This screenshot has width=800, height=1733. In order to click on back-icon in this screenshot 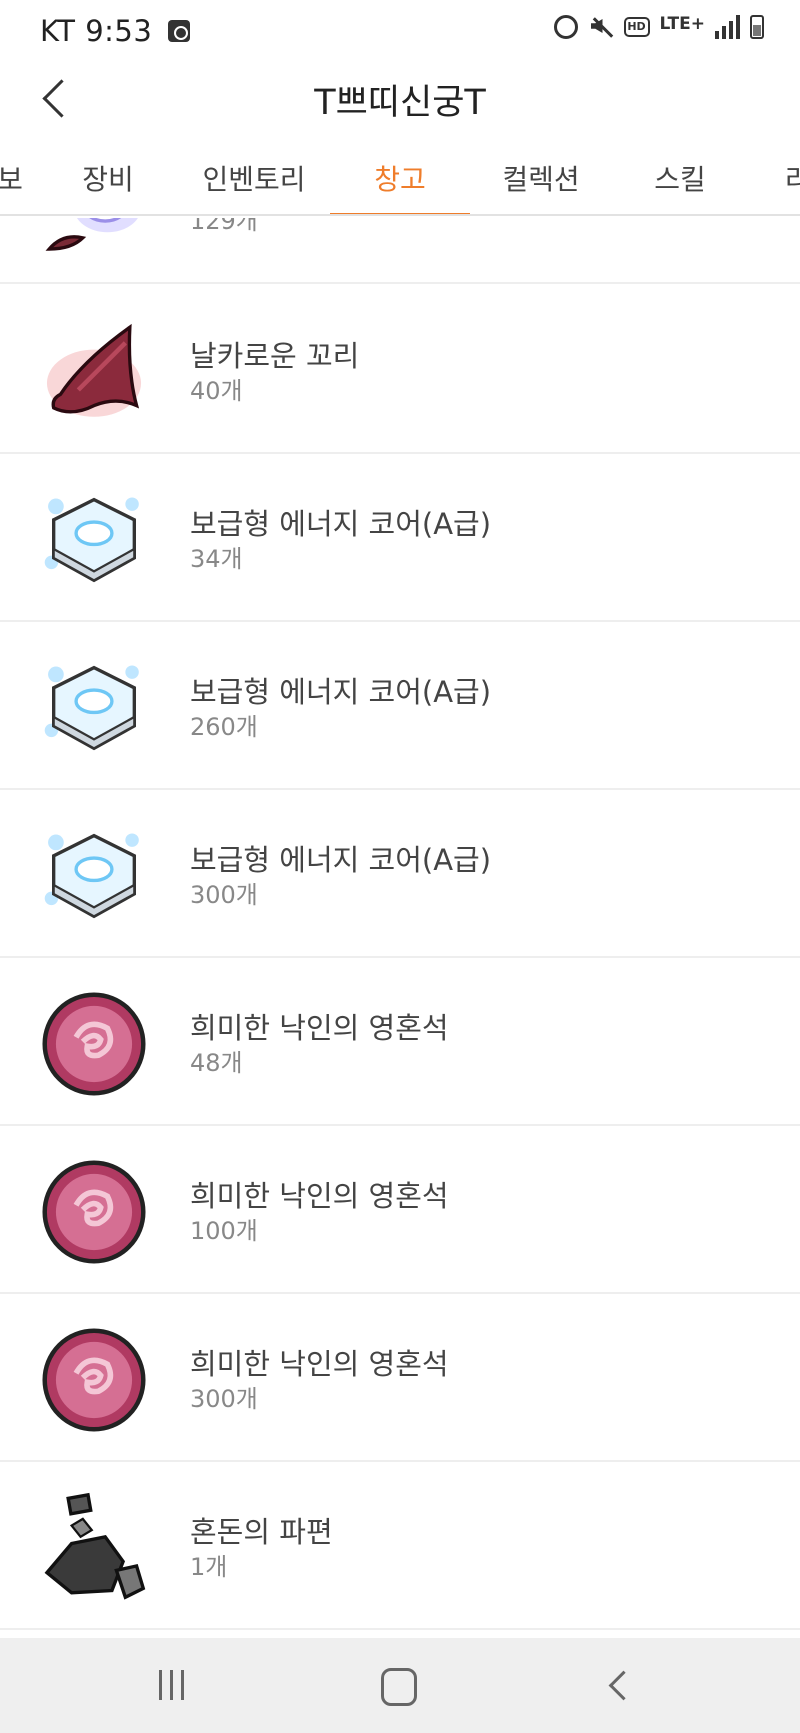, I will do `click(620, 1685)`.